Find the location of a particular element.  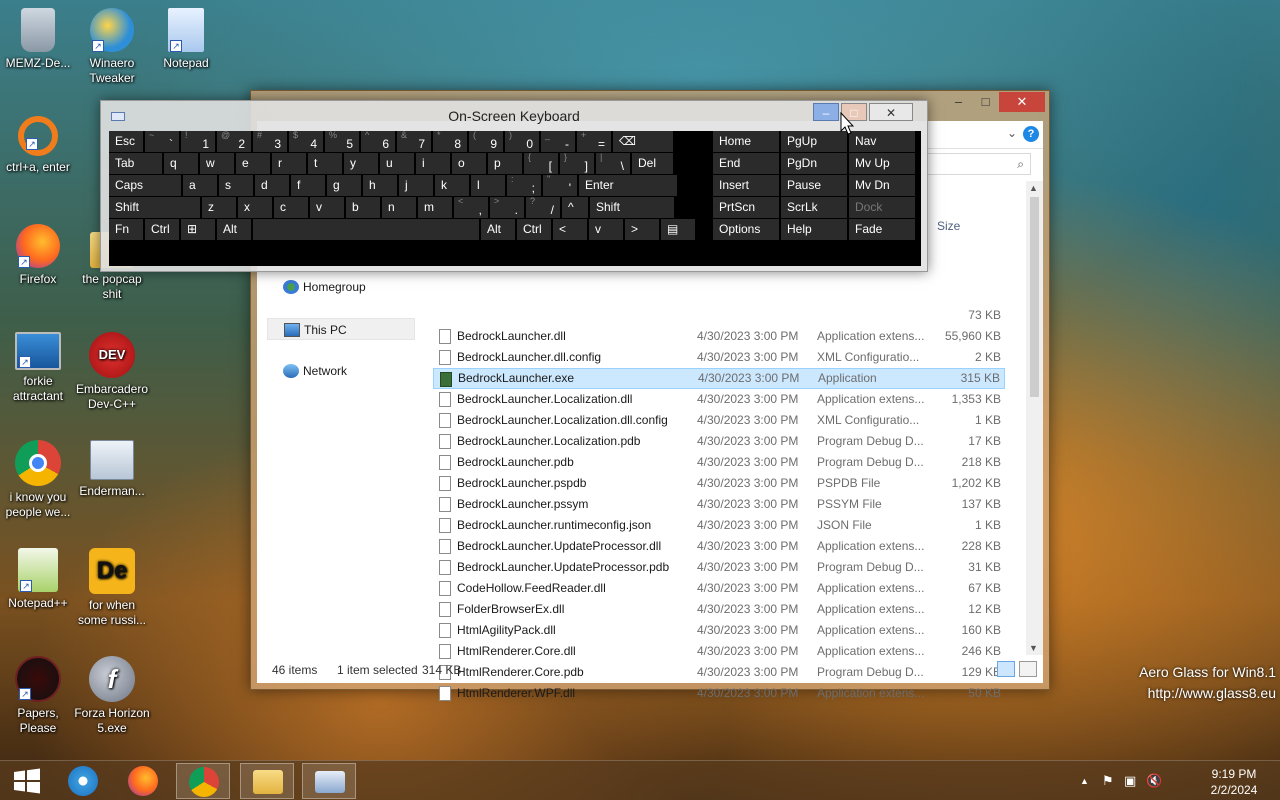

osk-key: @2 is located at coordinates (234, 141).